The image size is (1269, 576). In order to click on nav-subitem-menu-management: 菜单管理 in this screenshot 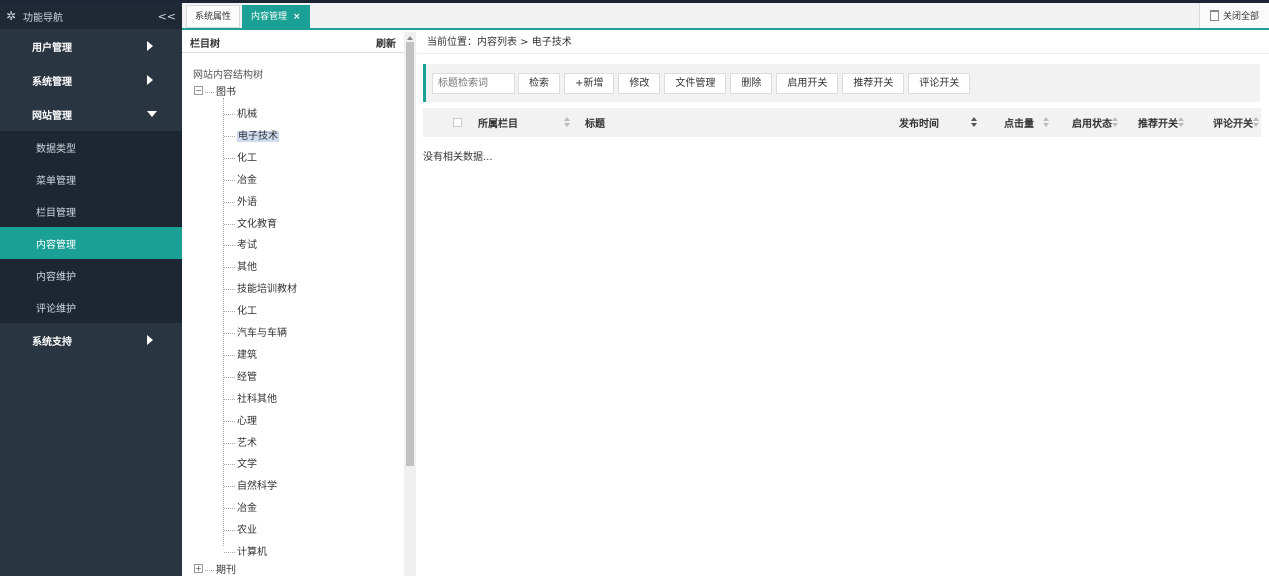, I will do `click(91, 179)`.